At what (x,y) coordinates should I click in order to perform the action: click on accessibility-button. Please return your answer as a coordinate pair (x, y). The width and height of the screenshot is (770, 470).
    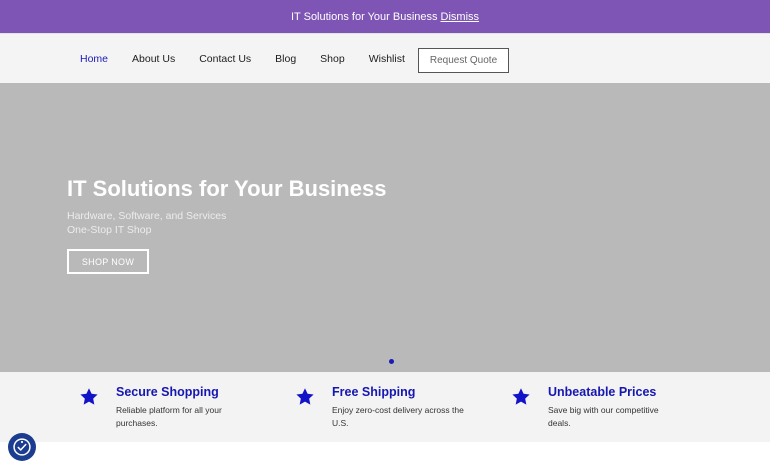
    Looking at the image, I should click on (22, 447).